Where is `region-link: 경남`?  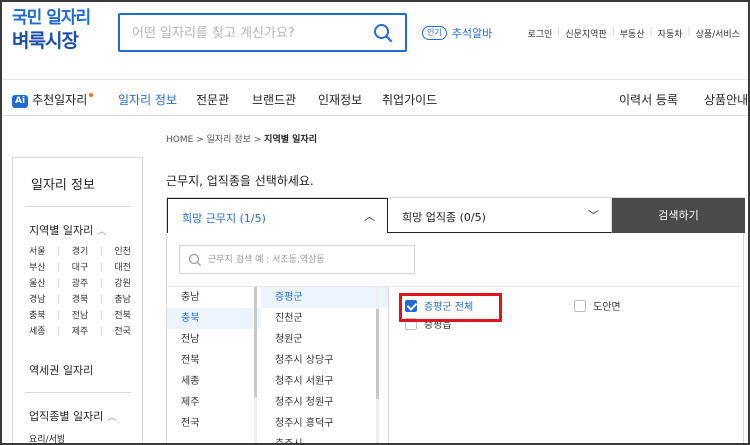 region-link: 경남 is located at coordinates (37, 300).